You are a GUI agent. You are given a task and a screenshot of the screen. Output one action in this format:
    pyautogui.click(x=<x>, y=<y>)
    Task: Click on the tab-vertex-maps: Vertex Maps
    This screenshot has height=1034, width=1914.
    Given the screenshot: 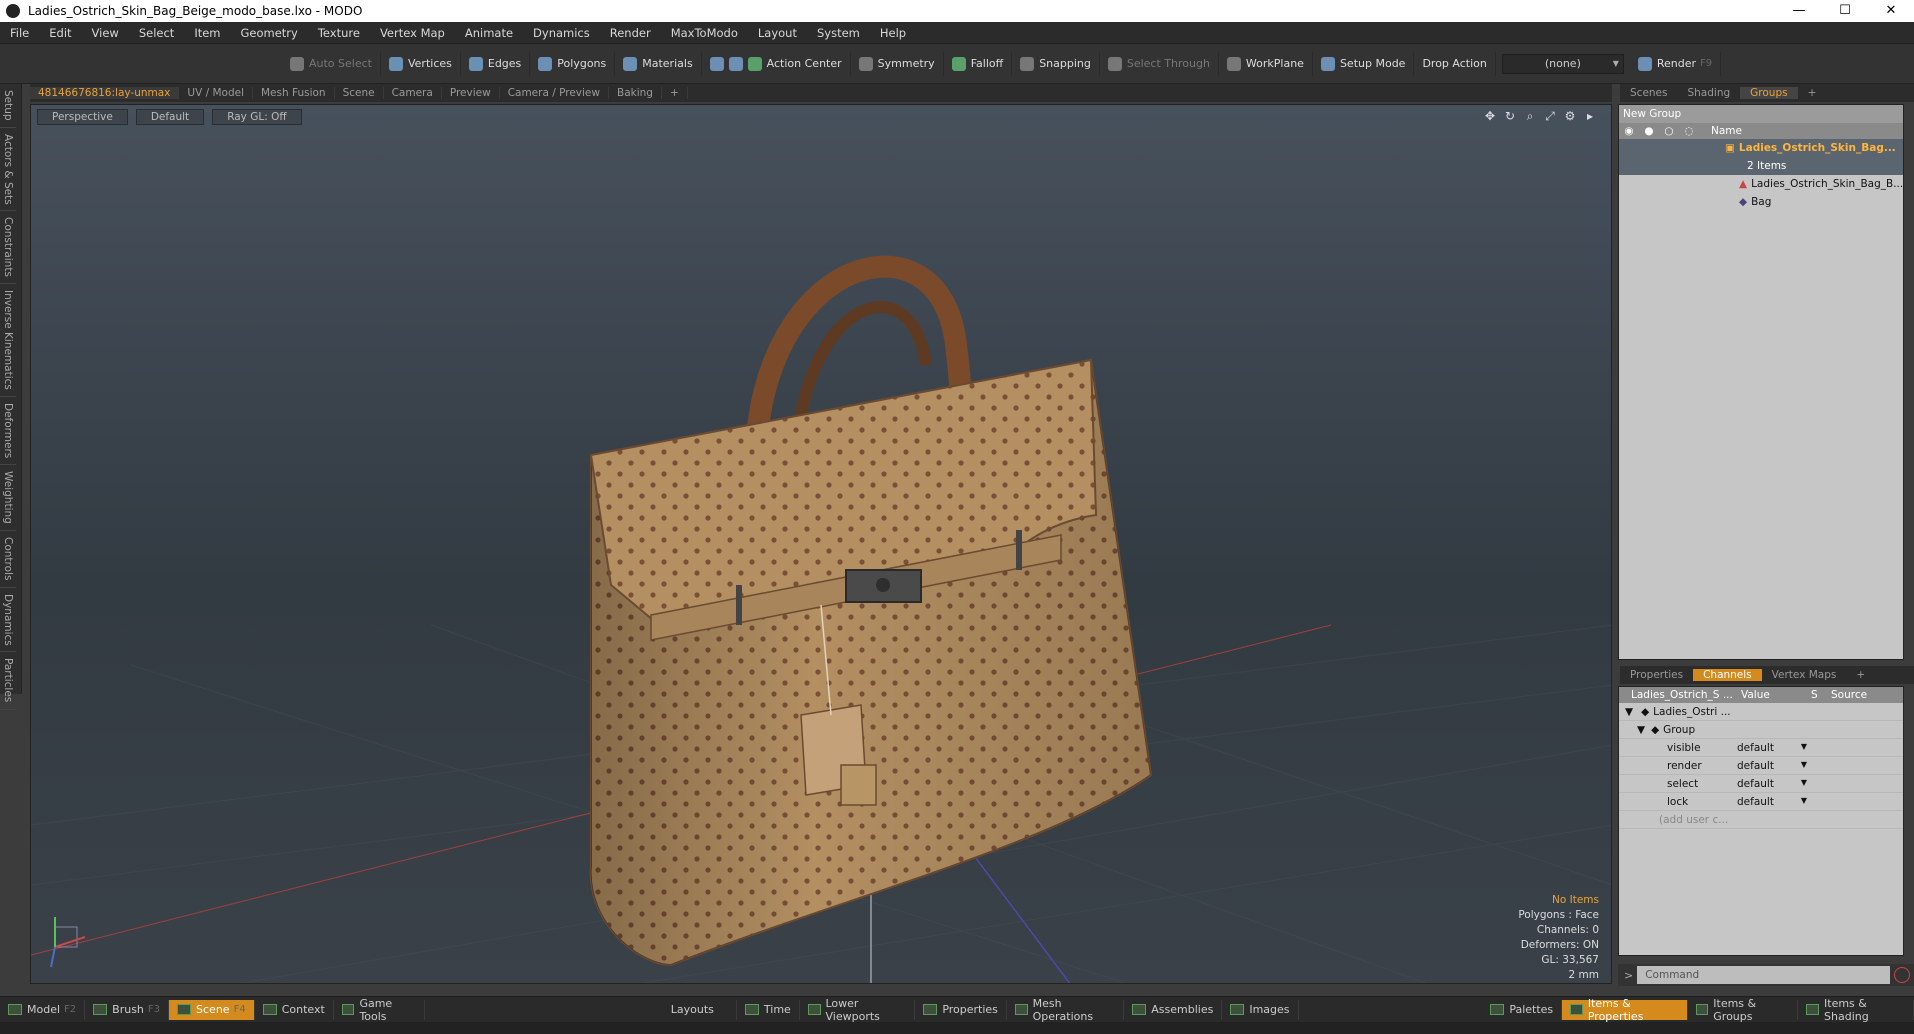 What is the action you would take?
    pyautogui.click(x=1804, y=675)
    